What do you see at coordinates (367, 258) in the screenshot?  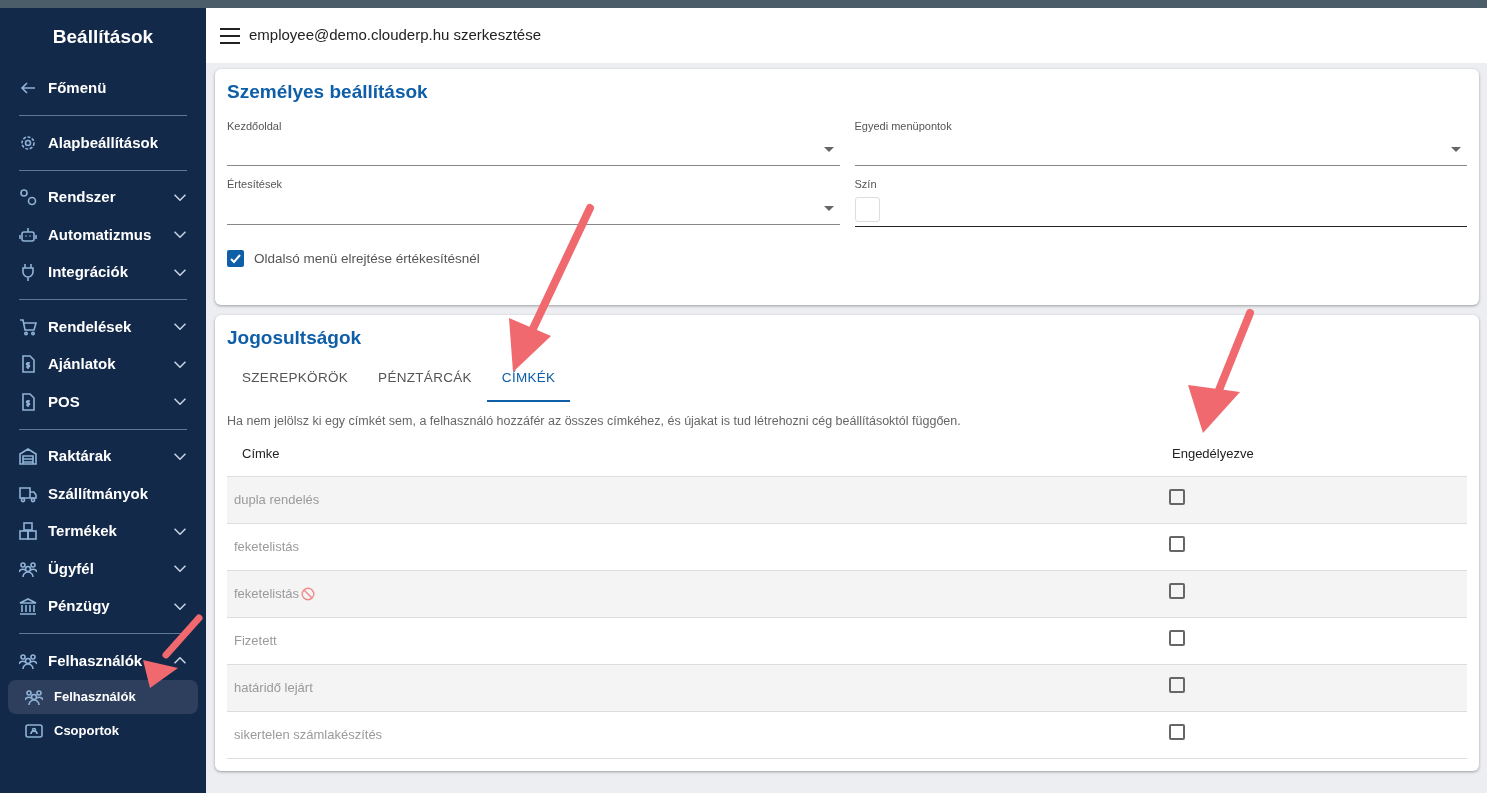 I see `checkbox-label: Oldalsó menü elrejtése értékesítésnél` at bounding box center [367, 258].